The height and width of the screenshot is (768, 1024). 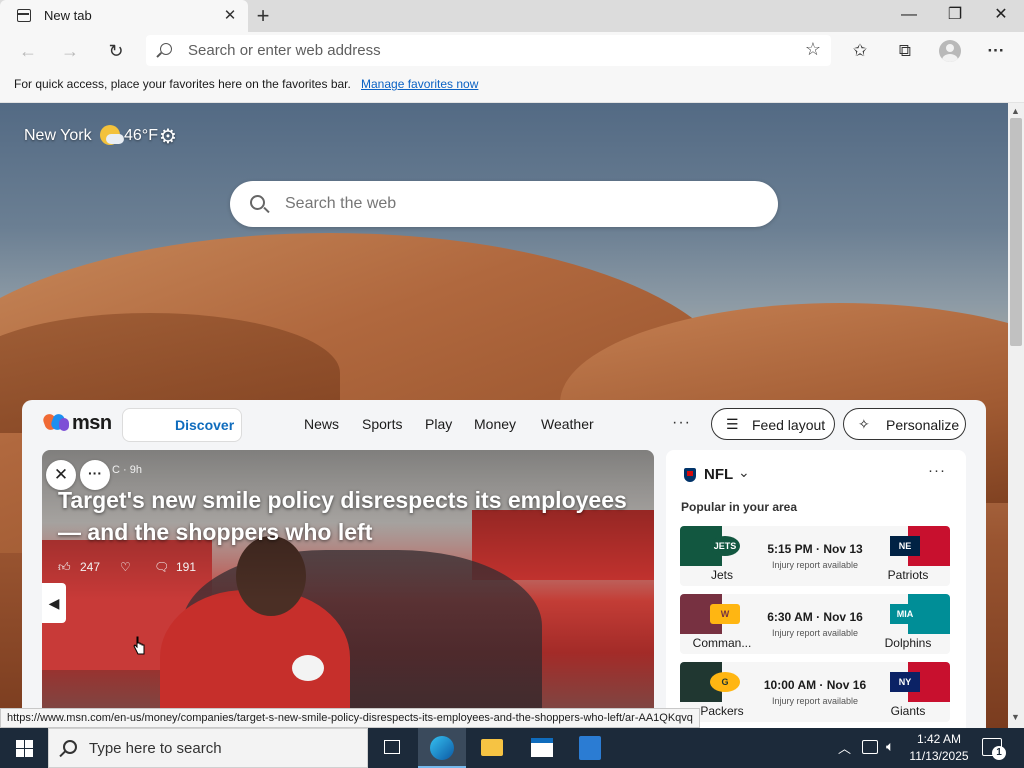 I want to click on commanders-logo-icon: W, so click(x=725, y=614).